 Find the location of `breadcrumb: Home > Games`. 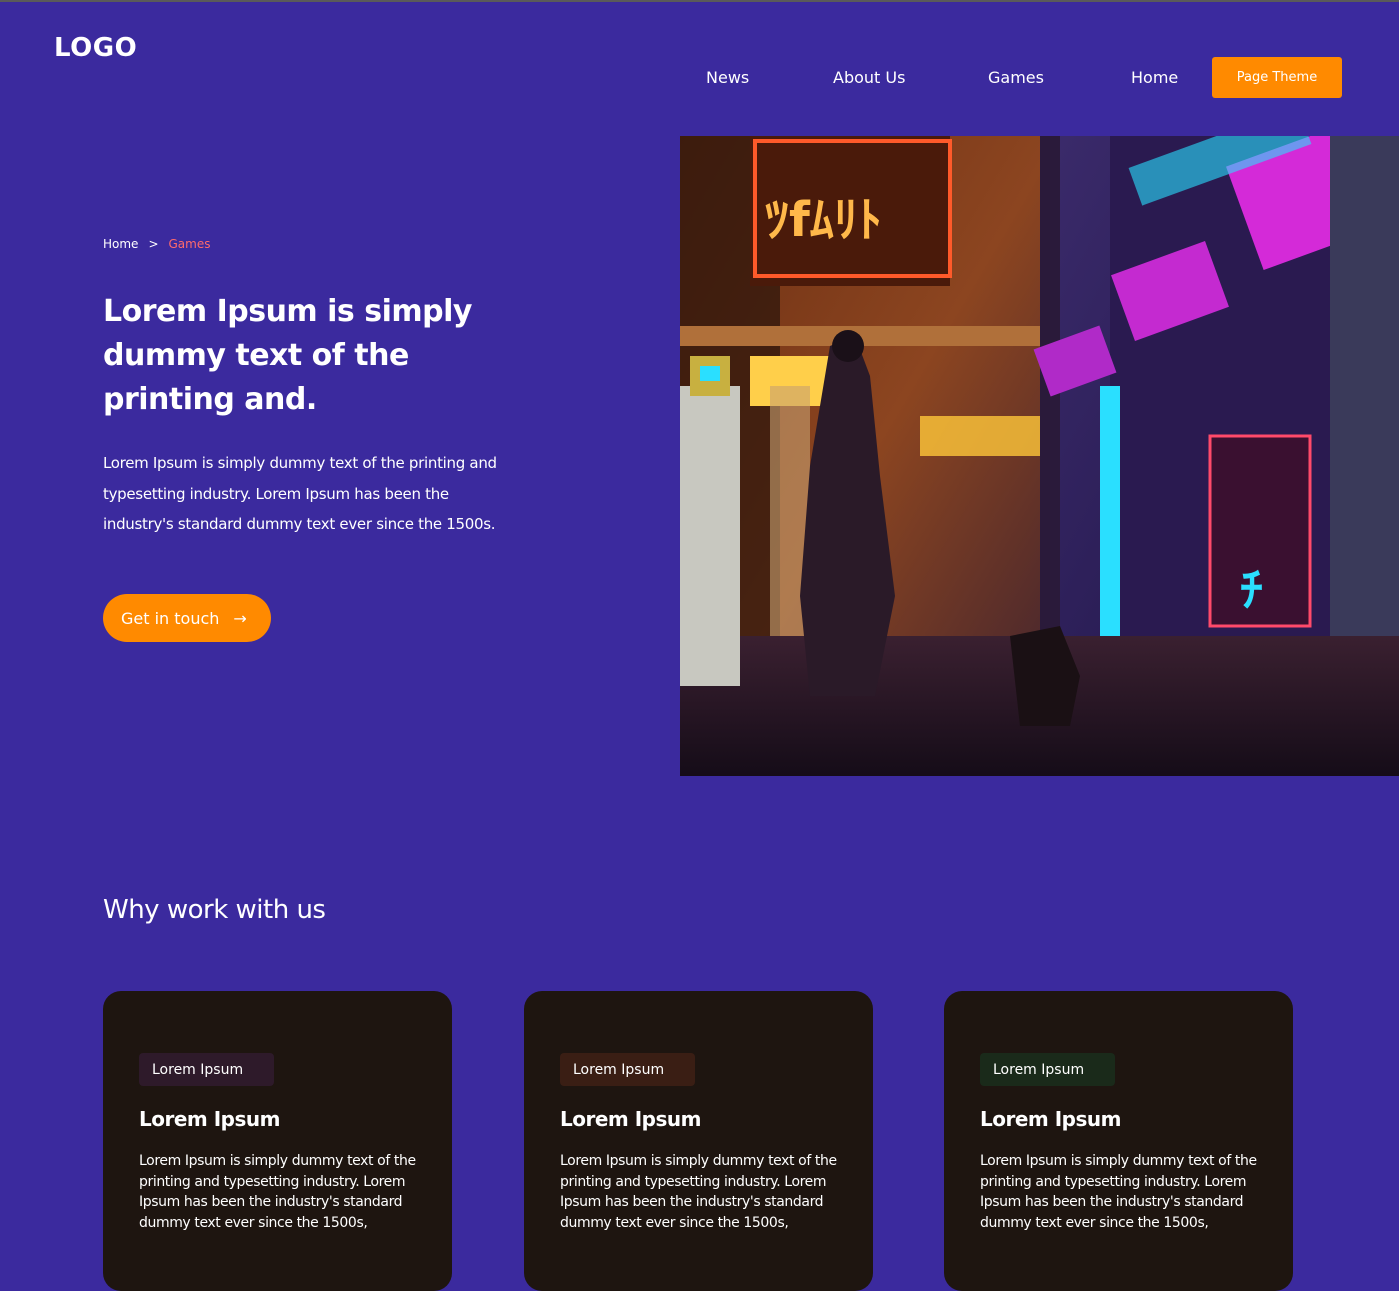

breadcrumb: Home > Games is located at coordinates (156, 244).